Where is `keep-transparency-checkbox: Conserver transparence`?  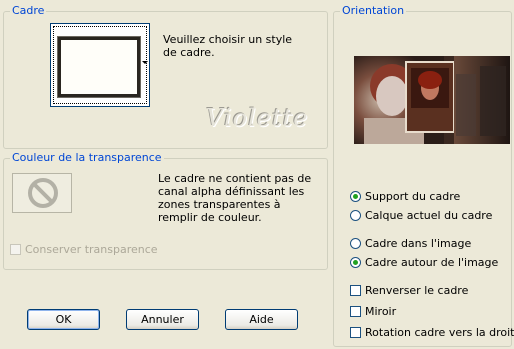
keep-transparency-checkbox: Conserver transparence is located at coordinates (84, 249).